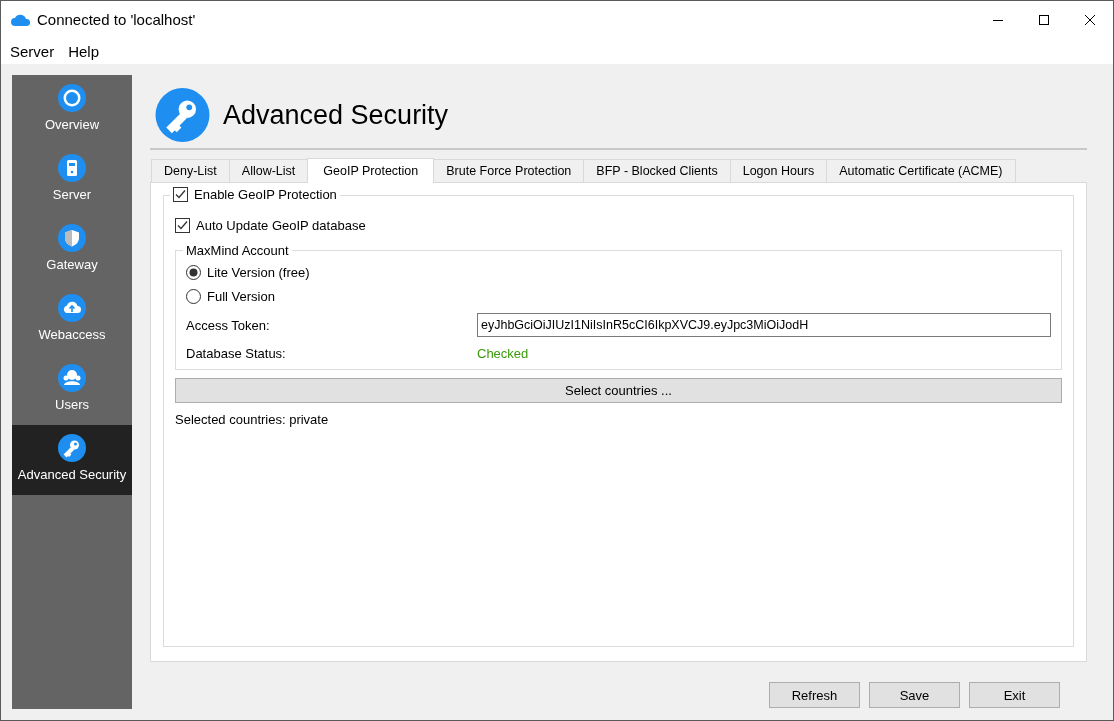  What do you see at coordinates (1090, 19) in the screenshot?
I see `close-icon` at bounding box center [1090, 19].